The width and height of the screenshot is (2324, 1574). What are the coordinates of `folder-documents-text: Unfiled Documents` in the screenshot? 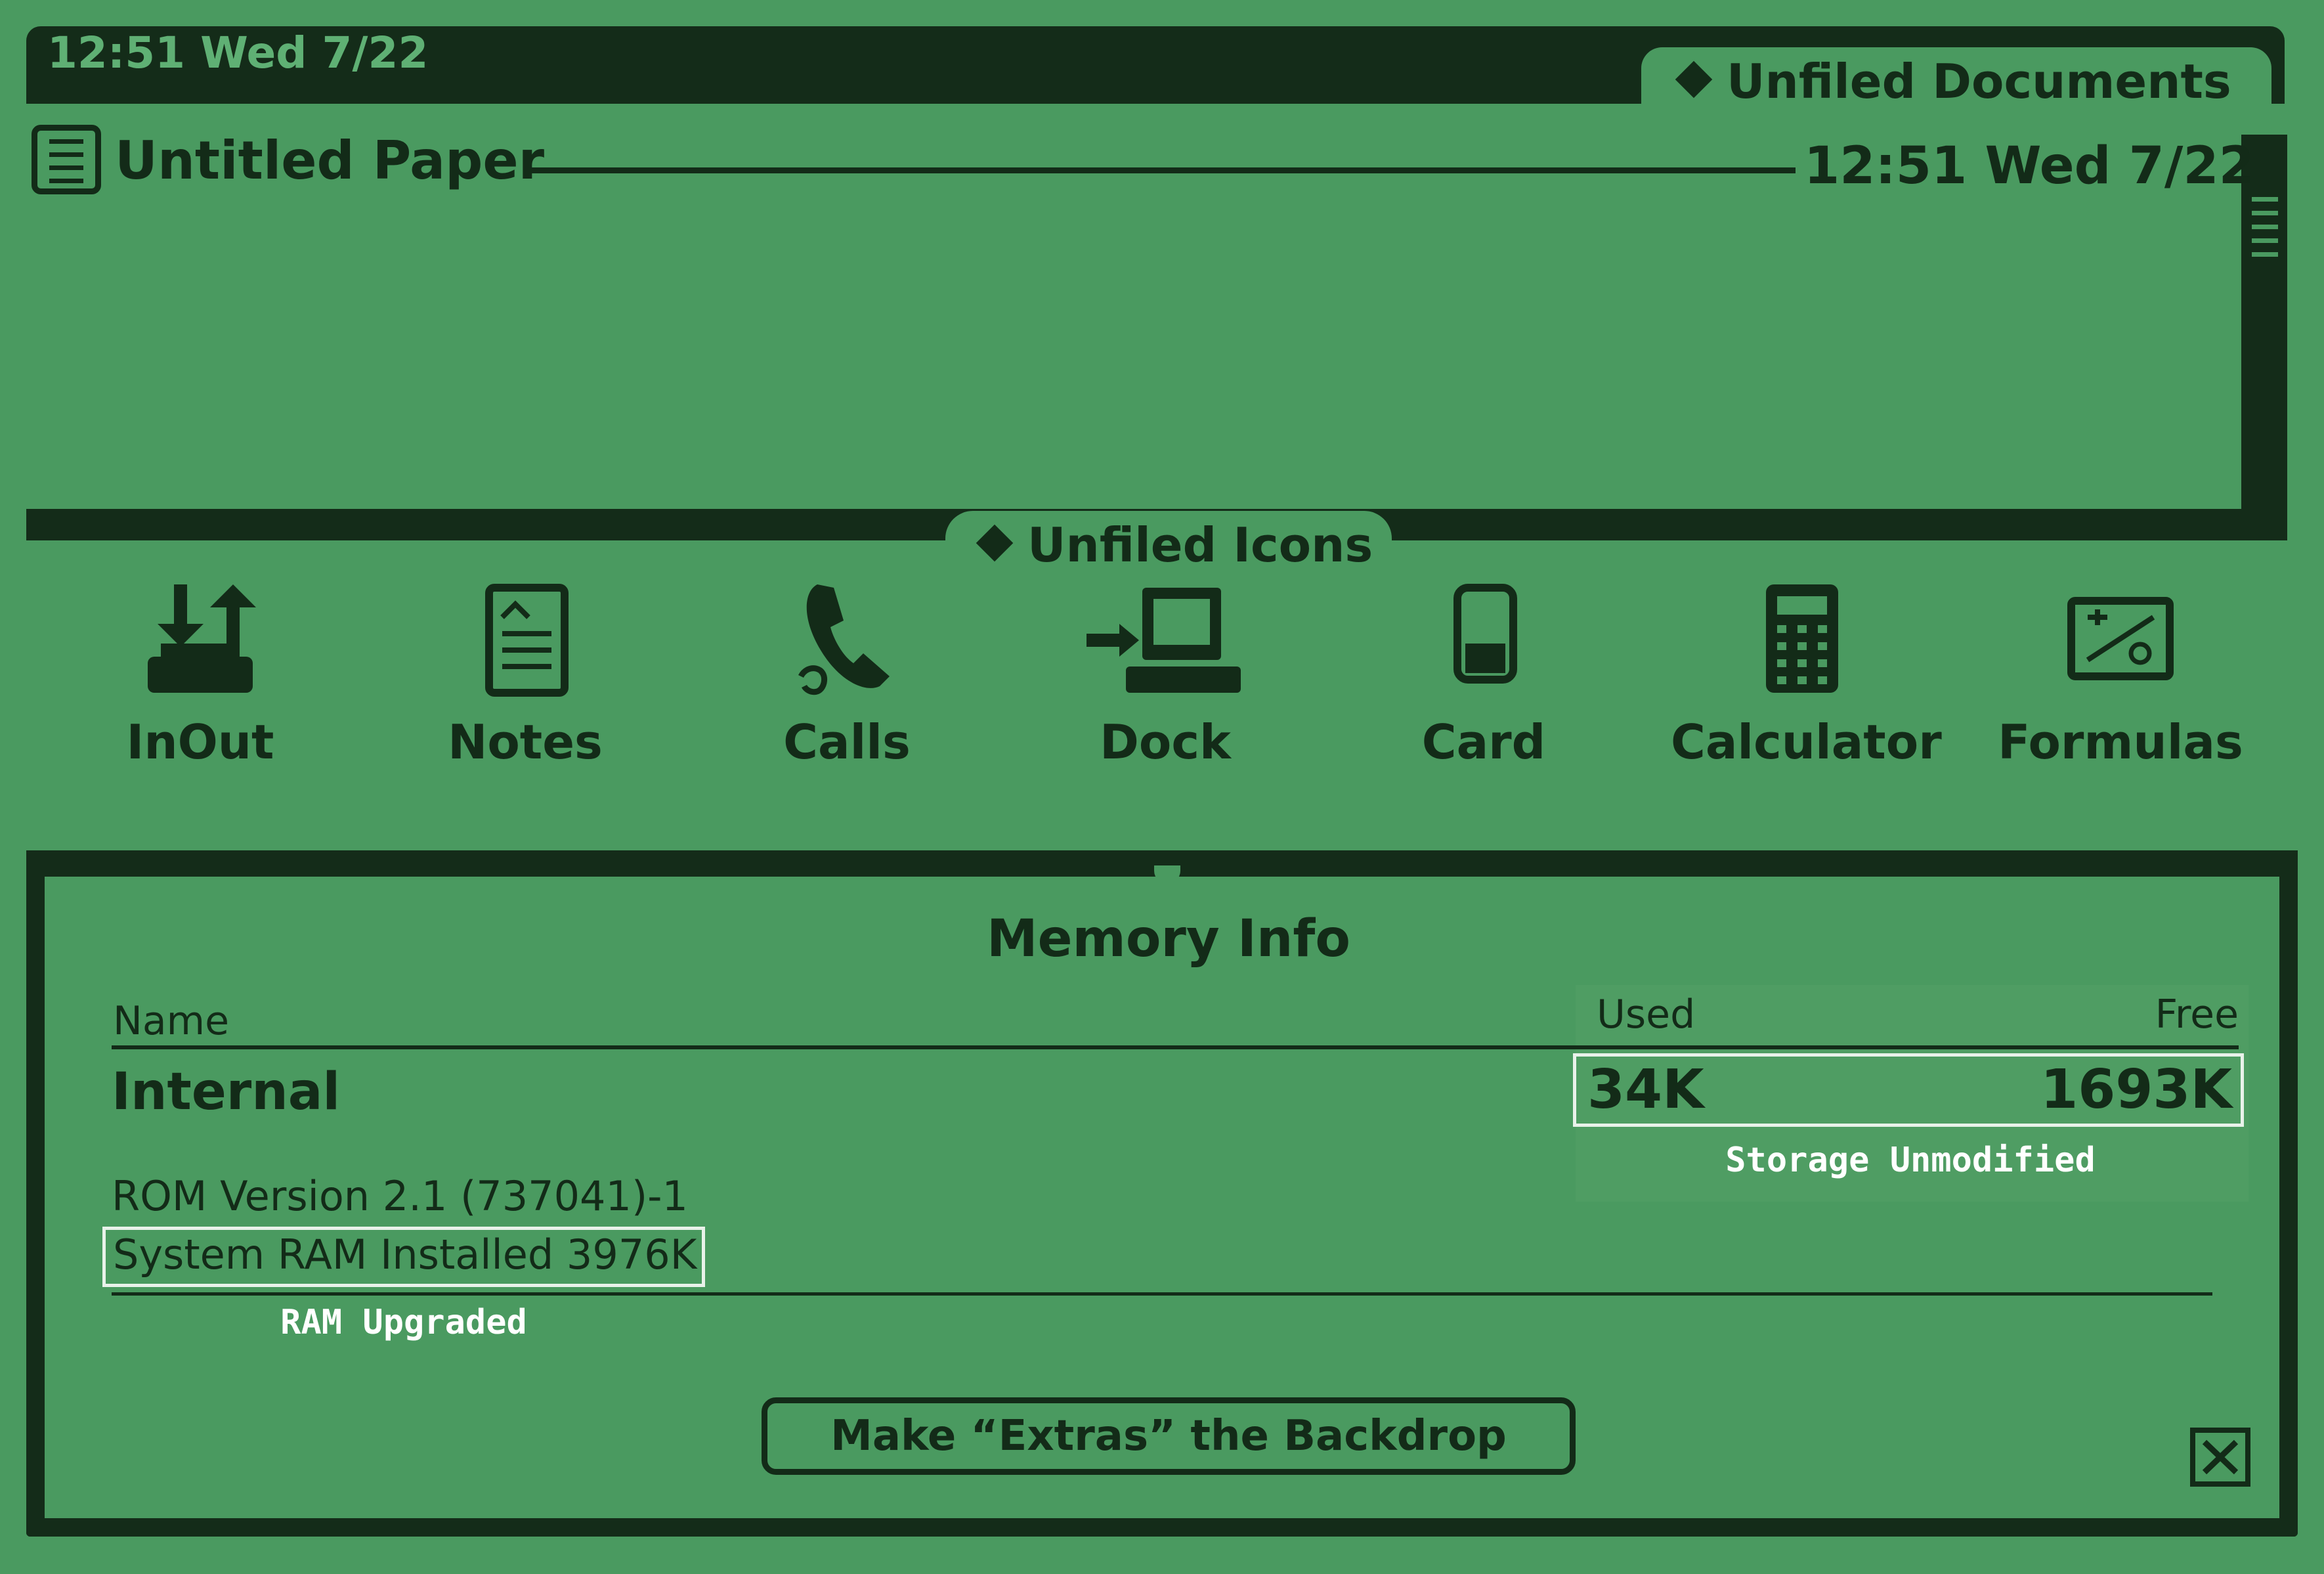 It's located at (1979, 81).